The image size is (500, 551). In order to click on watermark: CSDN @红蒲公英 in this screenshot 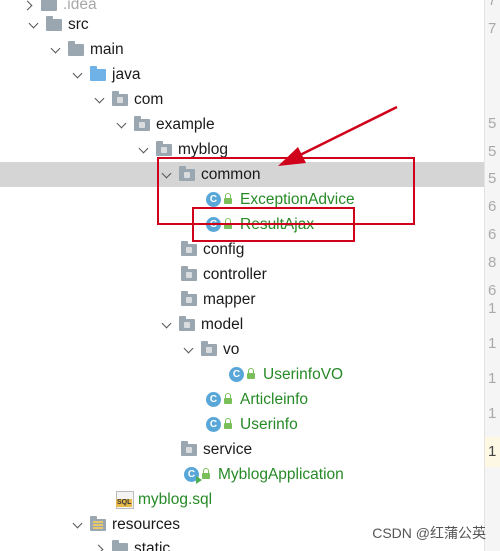, I will do `click(429, 533)`.